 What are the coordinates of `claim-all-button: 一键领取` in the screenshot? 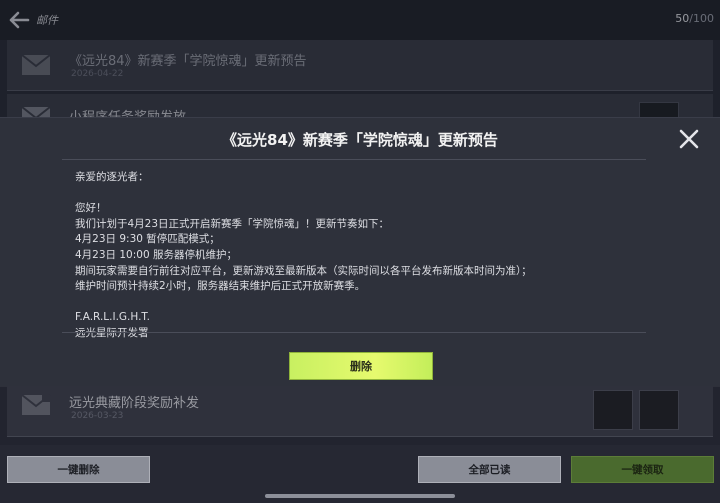 It's located at (642, 469).